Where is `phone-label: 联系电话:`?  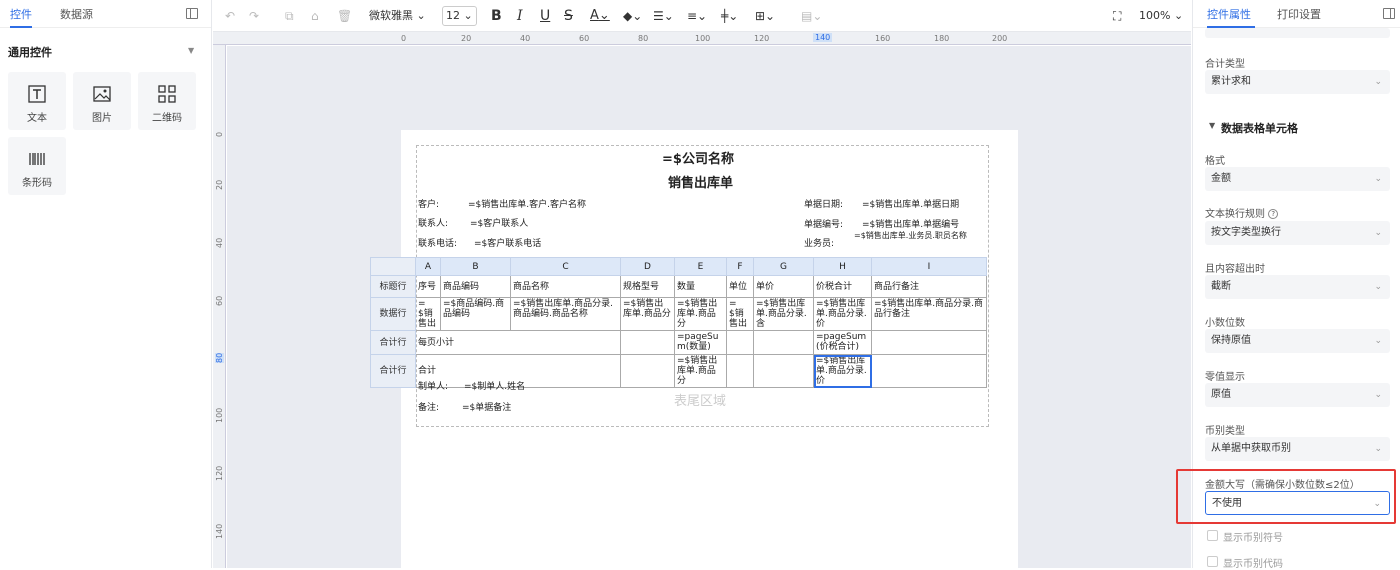 phone-label: 联系电话: is located at coordinates (437, 242).